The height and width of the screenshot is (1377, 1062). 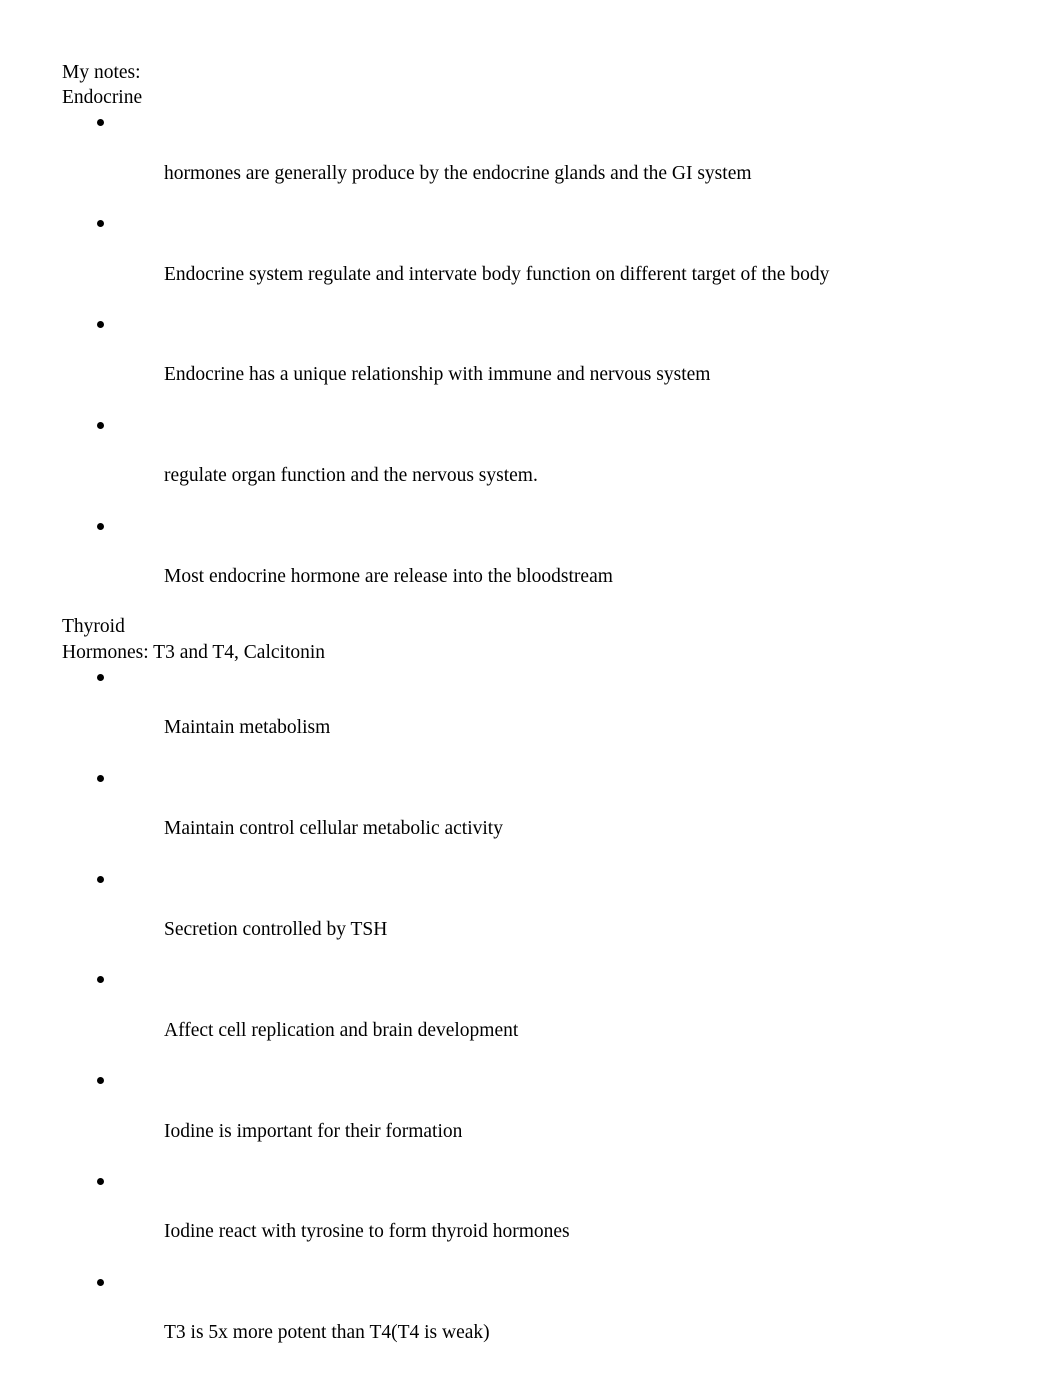 What do you see at coordinates (276, 929) in the screenshot?
I see `list-item-text: Secretion controlled by TSH` at bounding box center [276, 929].